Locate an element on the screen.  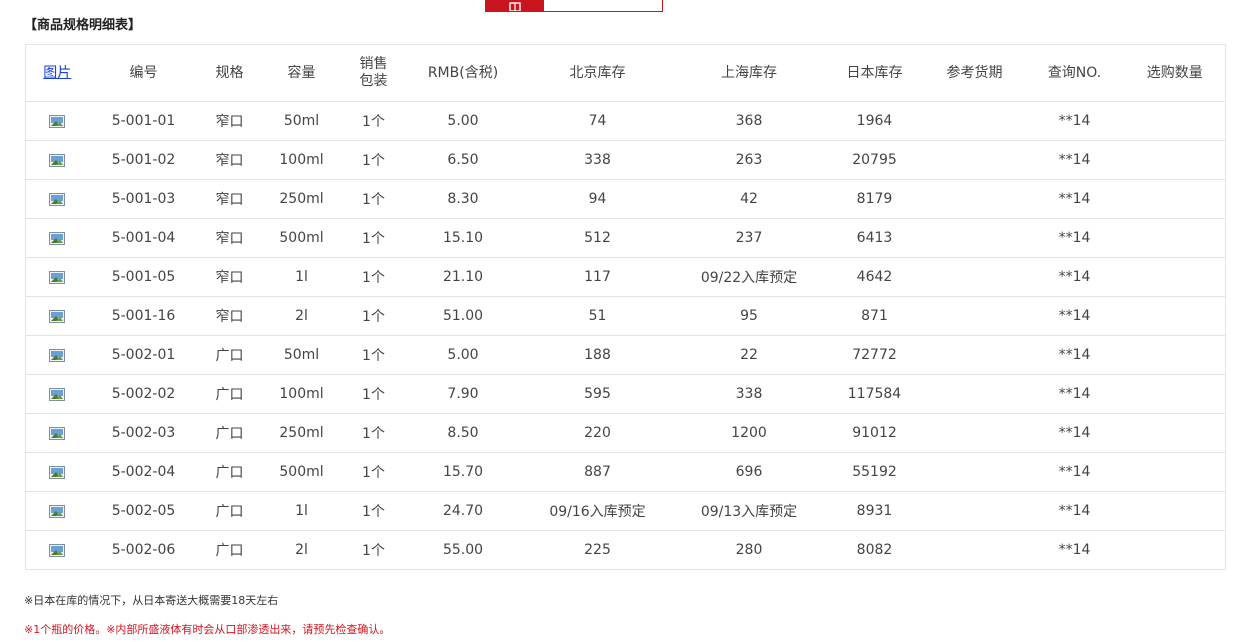
cell-beijing-stock: 117 is located at coordinates (597, 277).